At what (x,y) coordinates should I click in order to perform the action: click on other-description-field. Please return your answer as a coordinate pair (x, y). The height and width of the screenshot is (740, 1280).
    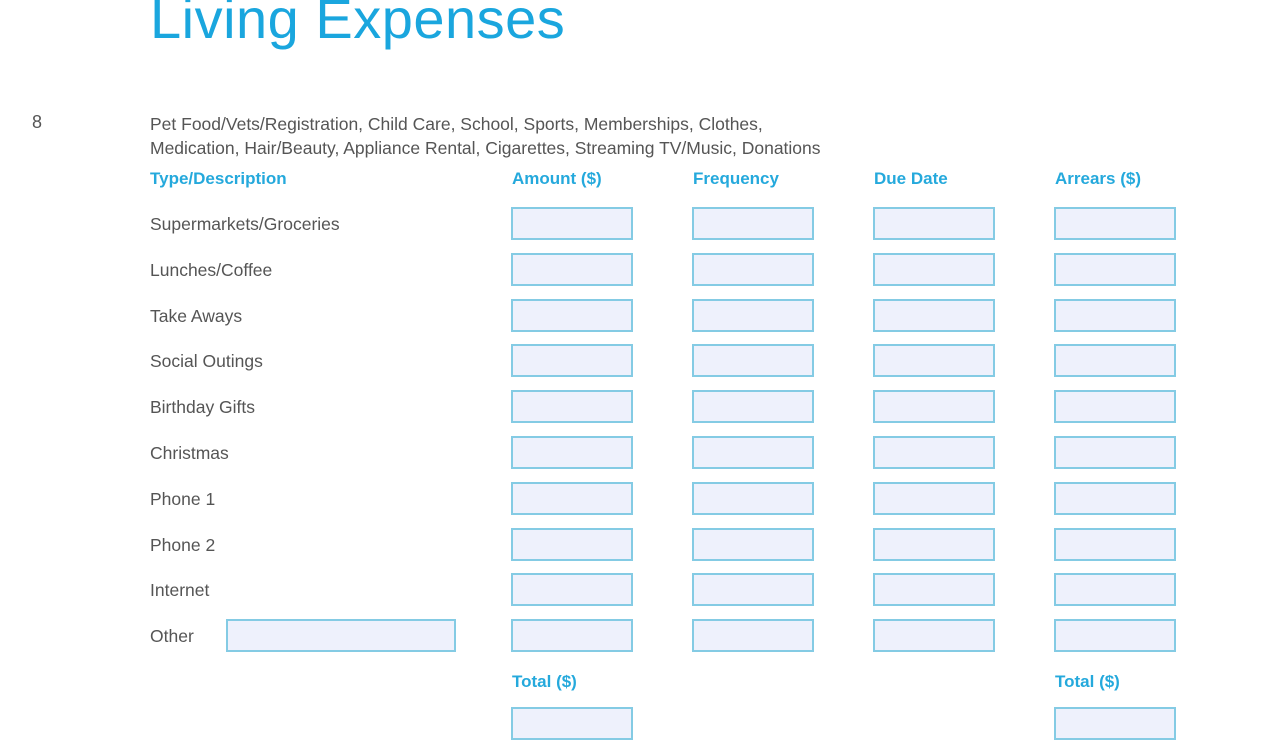
    Looking at the image, I should click on (341, 636).